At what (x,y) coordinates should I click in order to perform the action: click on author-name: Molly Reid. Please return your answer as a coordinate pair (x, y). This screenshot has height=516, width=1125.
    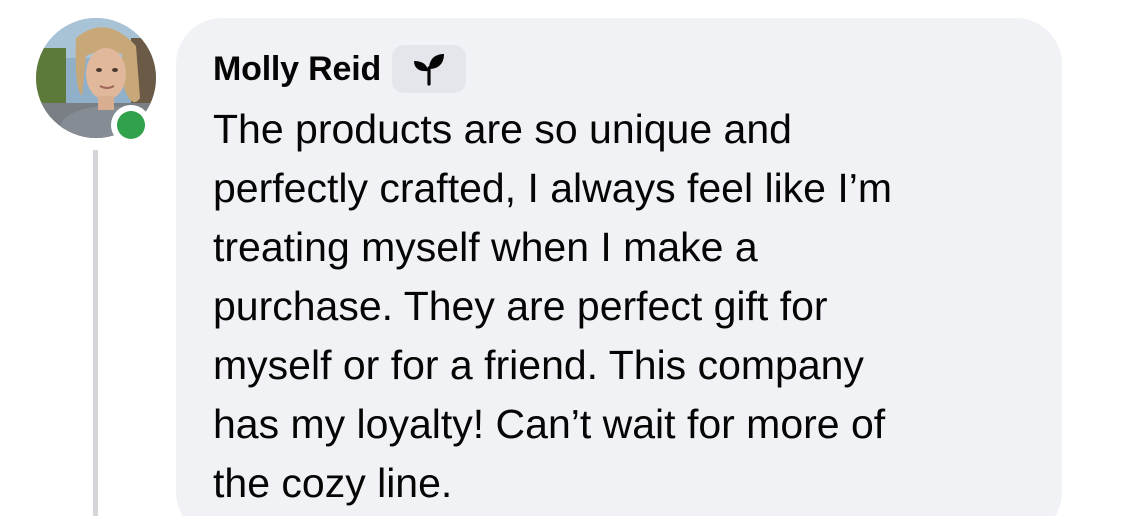
    Looking at the image, I should click on (297, 69).